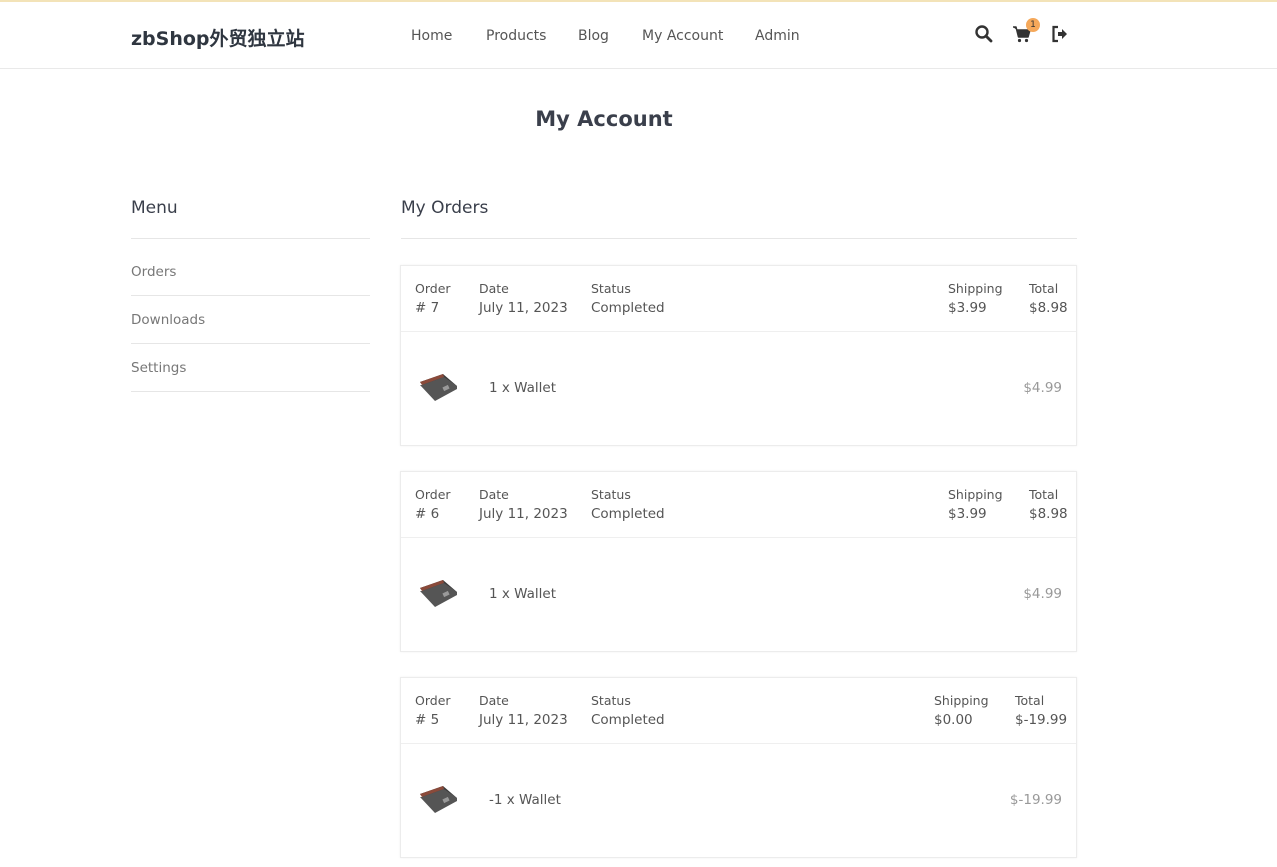 Image resolution: width=1277 pixels, height=867 pixels. What do you see at coordinates (433, 298) in the screenshot?
I see `order-number-col: Order # 7` at bounding box center [433, 298].